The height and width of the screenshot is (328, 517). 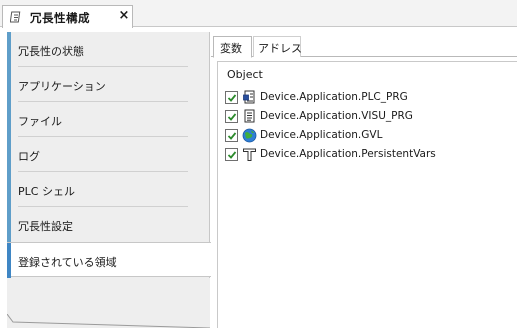 What do you see at coordinates (334, 97) in the screenshot?
I see `object-name: Device.Application.PLC_PRG` at bounding box center [334, 97].